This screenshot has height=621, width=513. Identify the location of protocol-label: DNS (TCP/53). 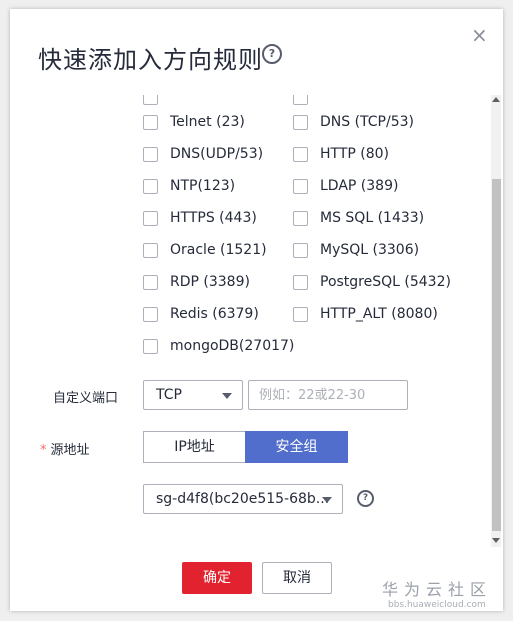
(367, 122).